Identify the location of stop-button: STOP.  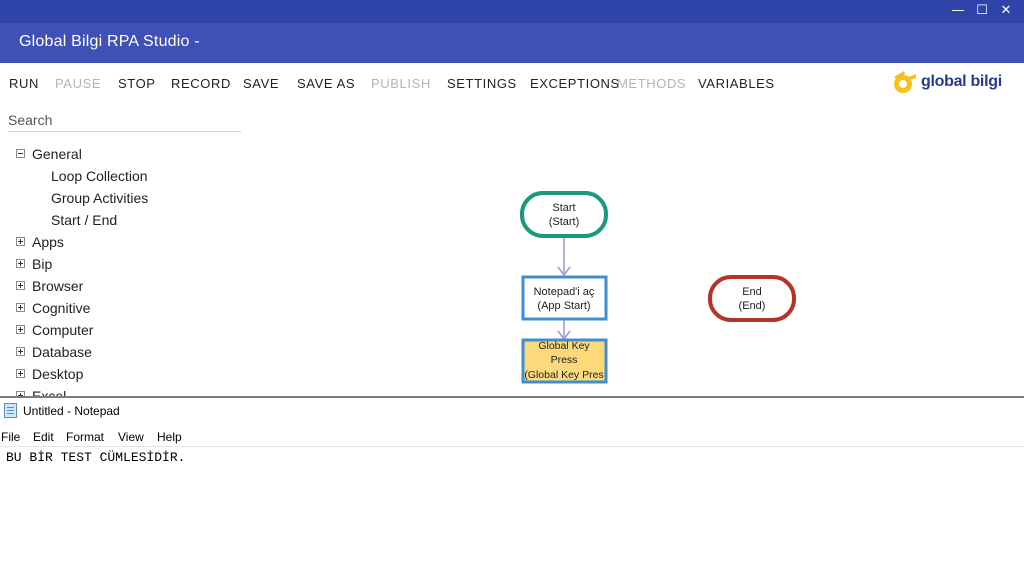
(137, 83).